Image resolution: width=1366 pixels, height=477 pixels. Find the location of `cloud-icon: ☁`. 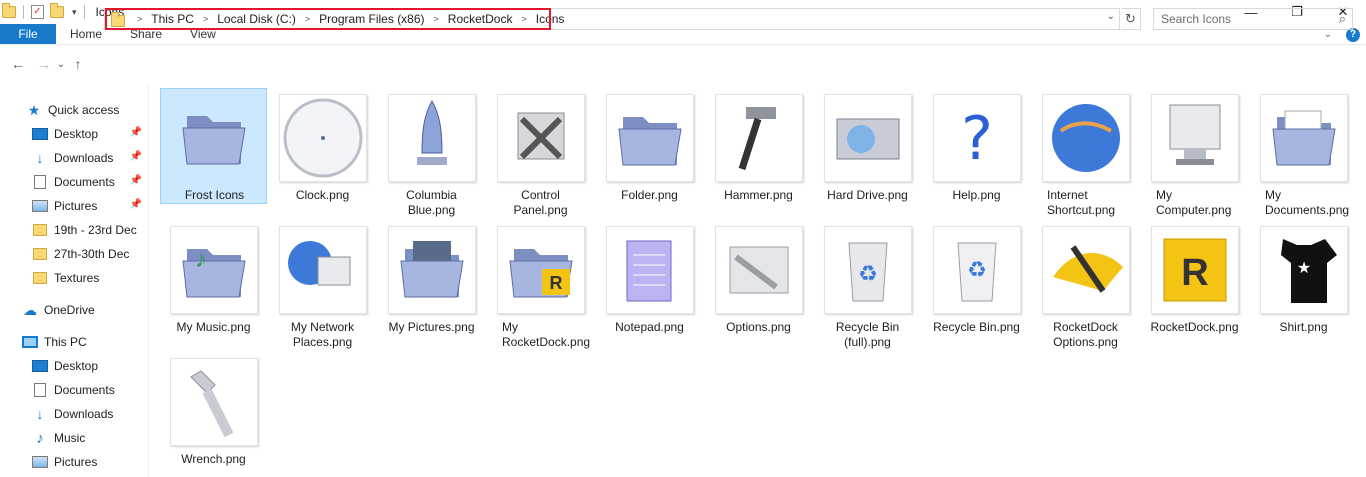

cloud-icon: ☁ is located at coordinates (30, 309).